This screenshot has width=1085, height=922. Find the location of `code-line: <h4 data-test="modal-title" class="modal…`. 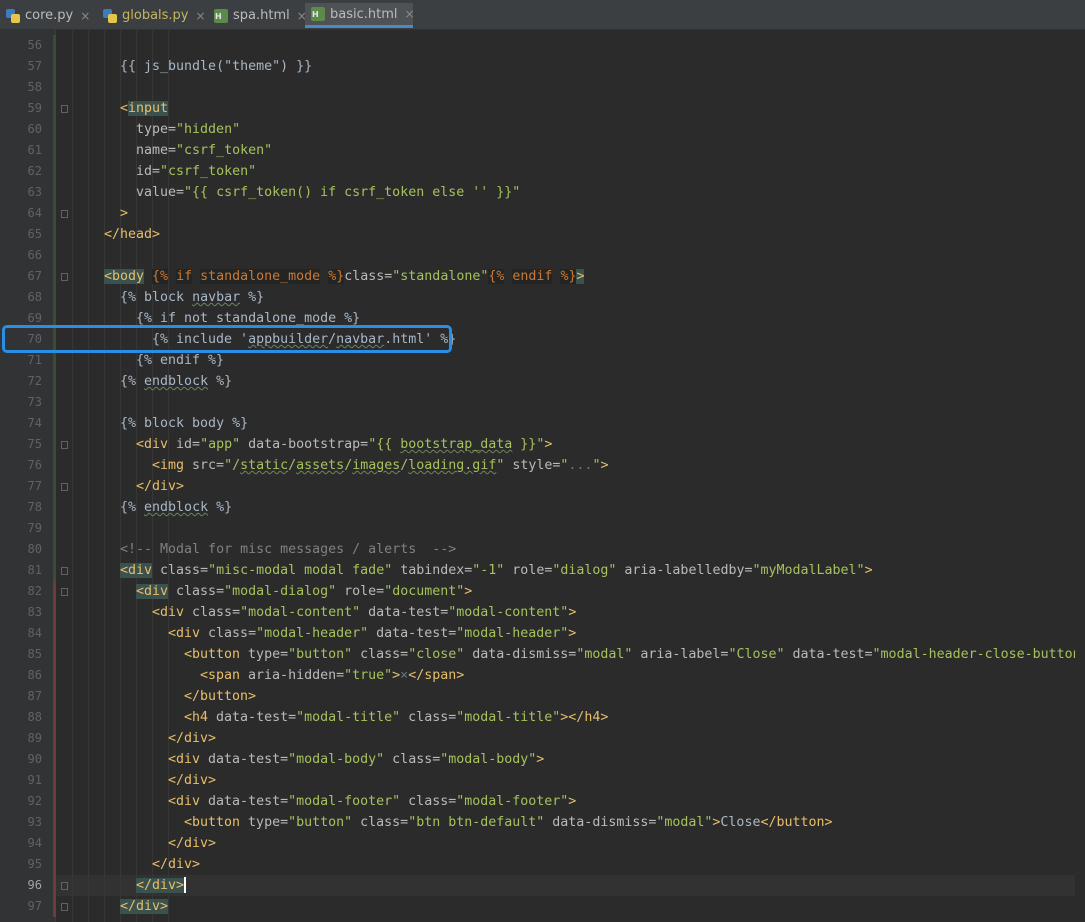

code-line: <h4 data-test="modal-title" class="modal… is located at coordinates (570, 717).